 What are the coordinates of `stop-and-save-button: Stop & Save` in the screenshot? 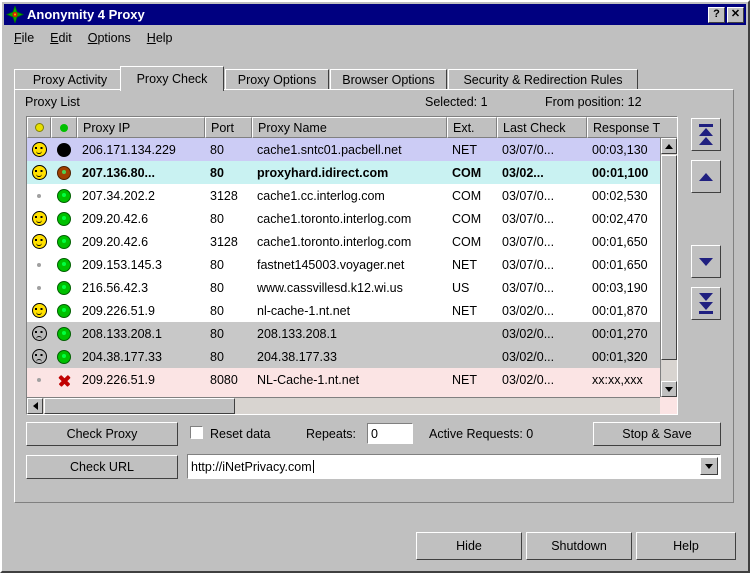 It's located at (657, 434).